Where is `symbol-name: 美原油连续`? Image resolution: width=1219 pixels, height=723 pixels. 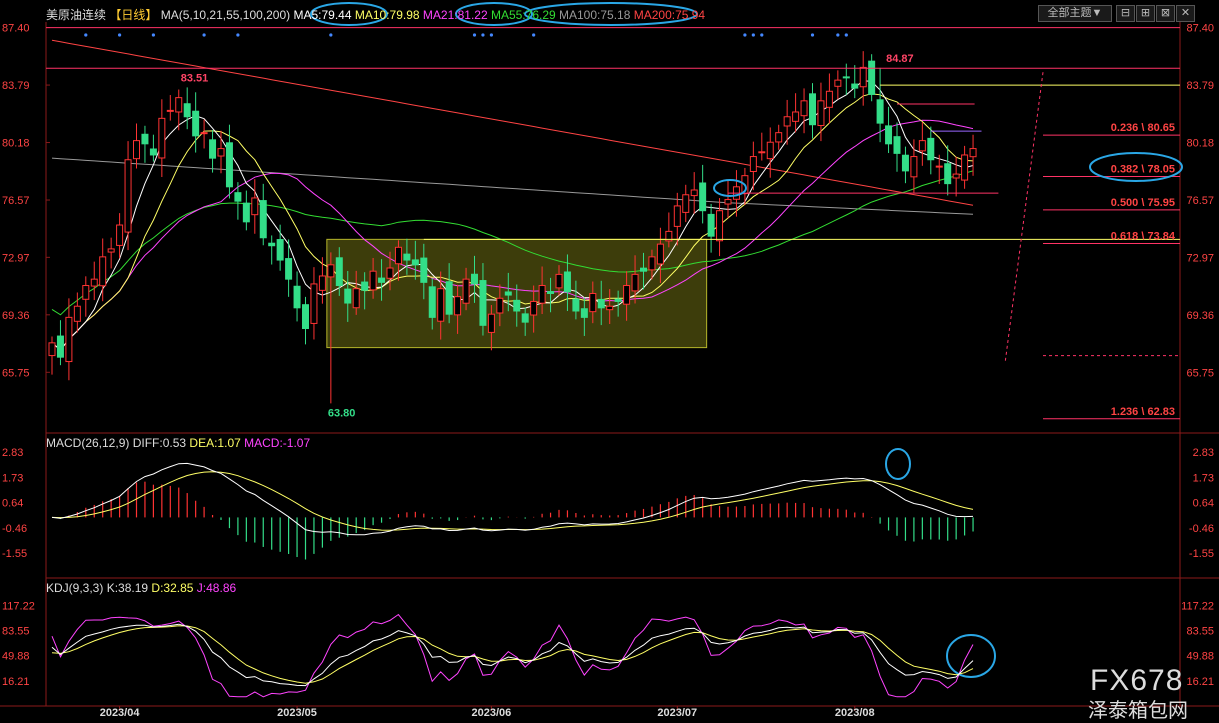
symbol-name: 美原油连续 is located at coordinates (76, 15).